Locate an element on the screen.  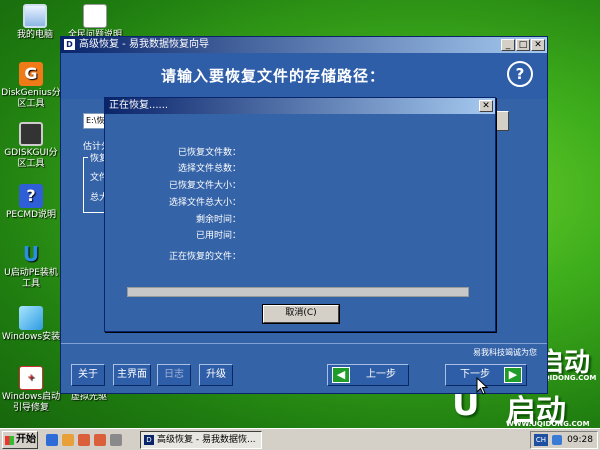
language-indicator: CH is located at coordinates (541, 440).